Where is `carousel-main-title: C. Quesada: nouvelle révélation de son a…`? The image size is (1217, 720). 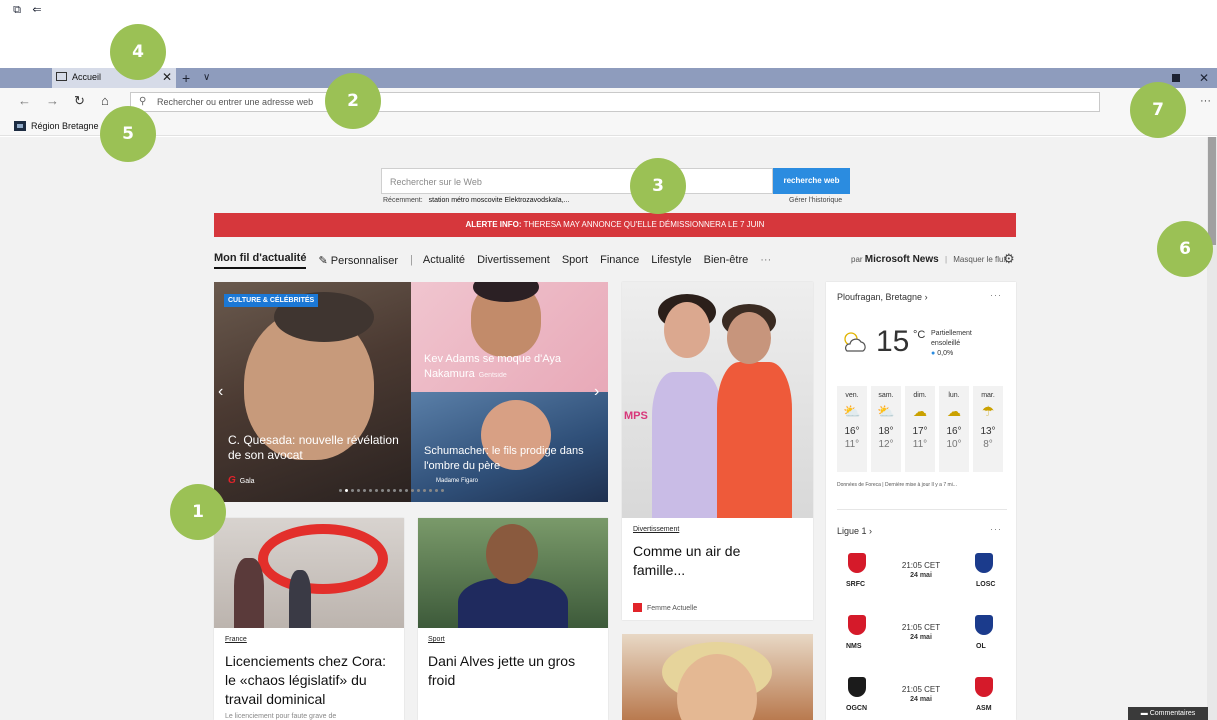
carousel-main-title: C. Quesada: nouvelle révélation de son a… is located at coordinates (318, 448).